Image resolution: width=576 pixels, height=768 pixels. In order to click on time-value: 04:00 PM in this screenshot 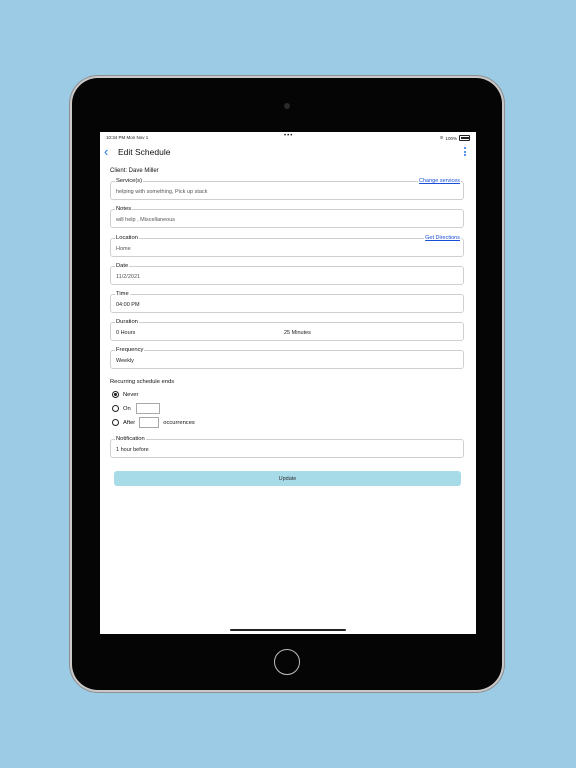, I will do `click(128, 305)`.